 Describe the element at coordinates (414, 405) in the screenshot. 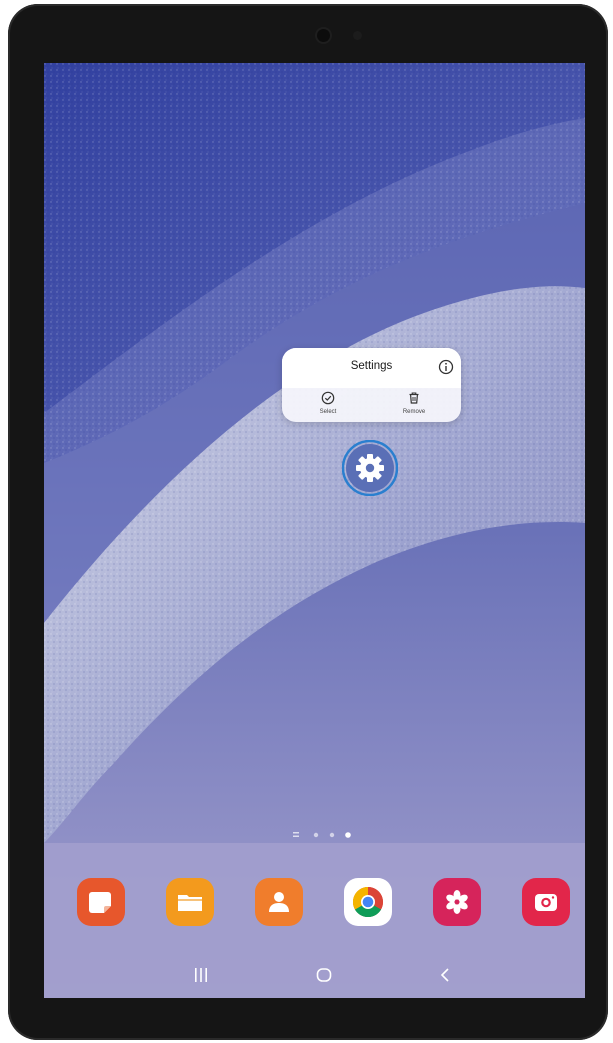

I see `remove-button: Remove` at that location.